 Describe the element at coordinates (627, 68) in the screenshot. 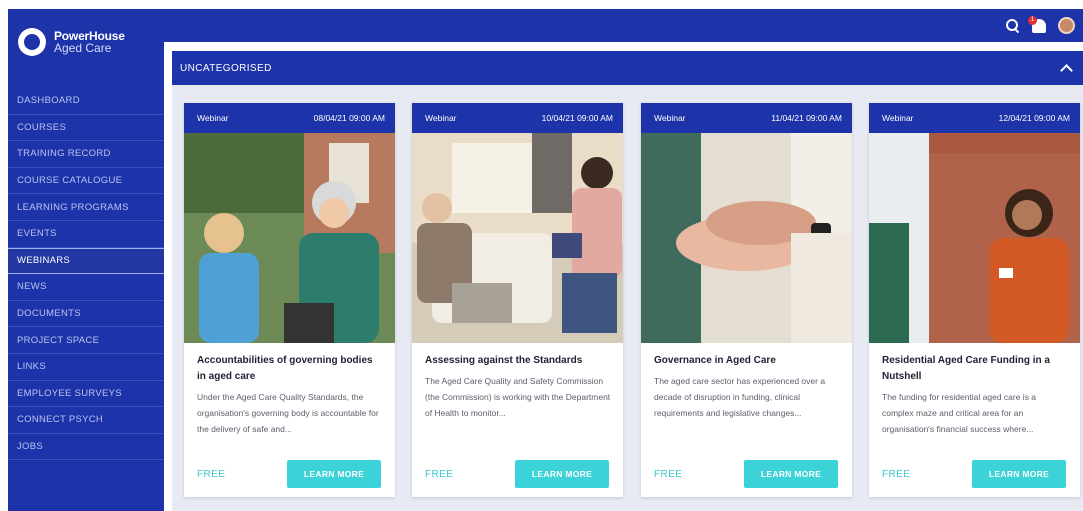

I see `section-header: UNCATEGORISED` at that location.